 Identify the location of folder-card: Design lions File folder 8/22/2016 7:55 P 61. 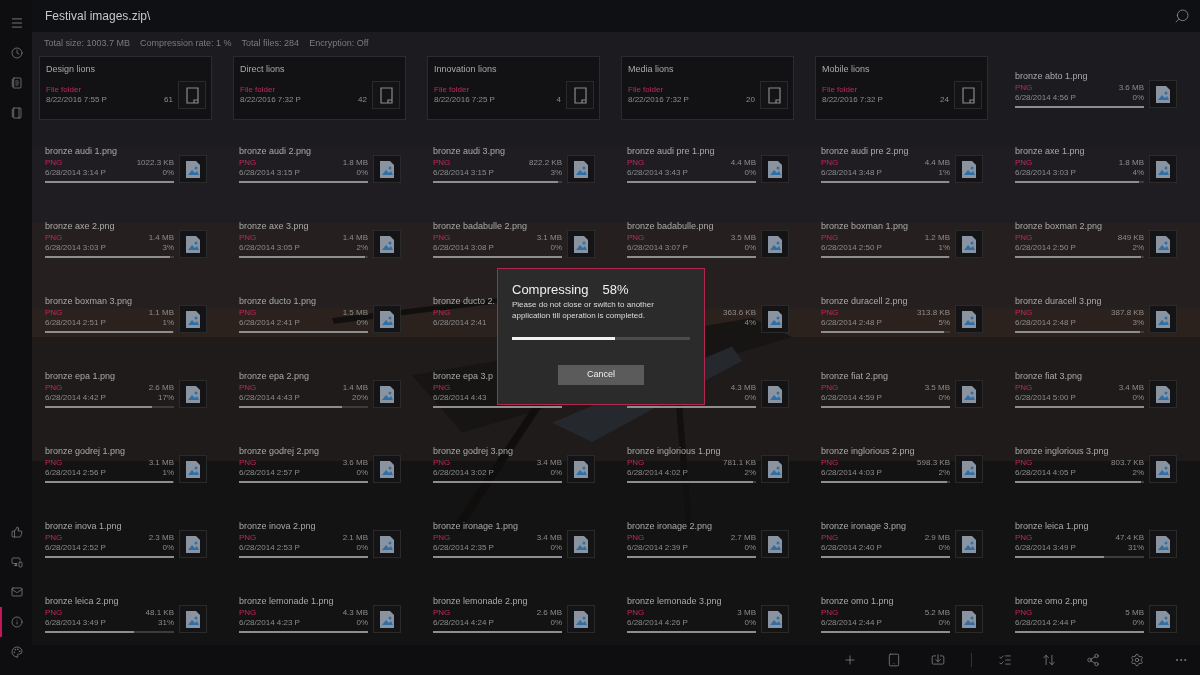
(125, 88).